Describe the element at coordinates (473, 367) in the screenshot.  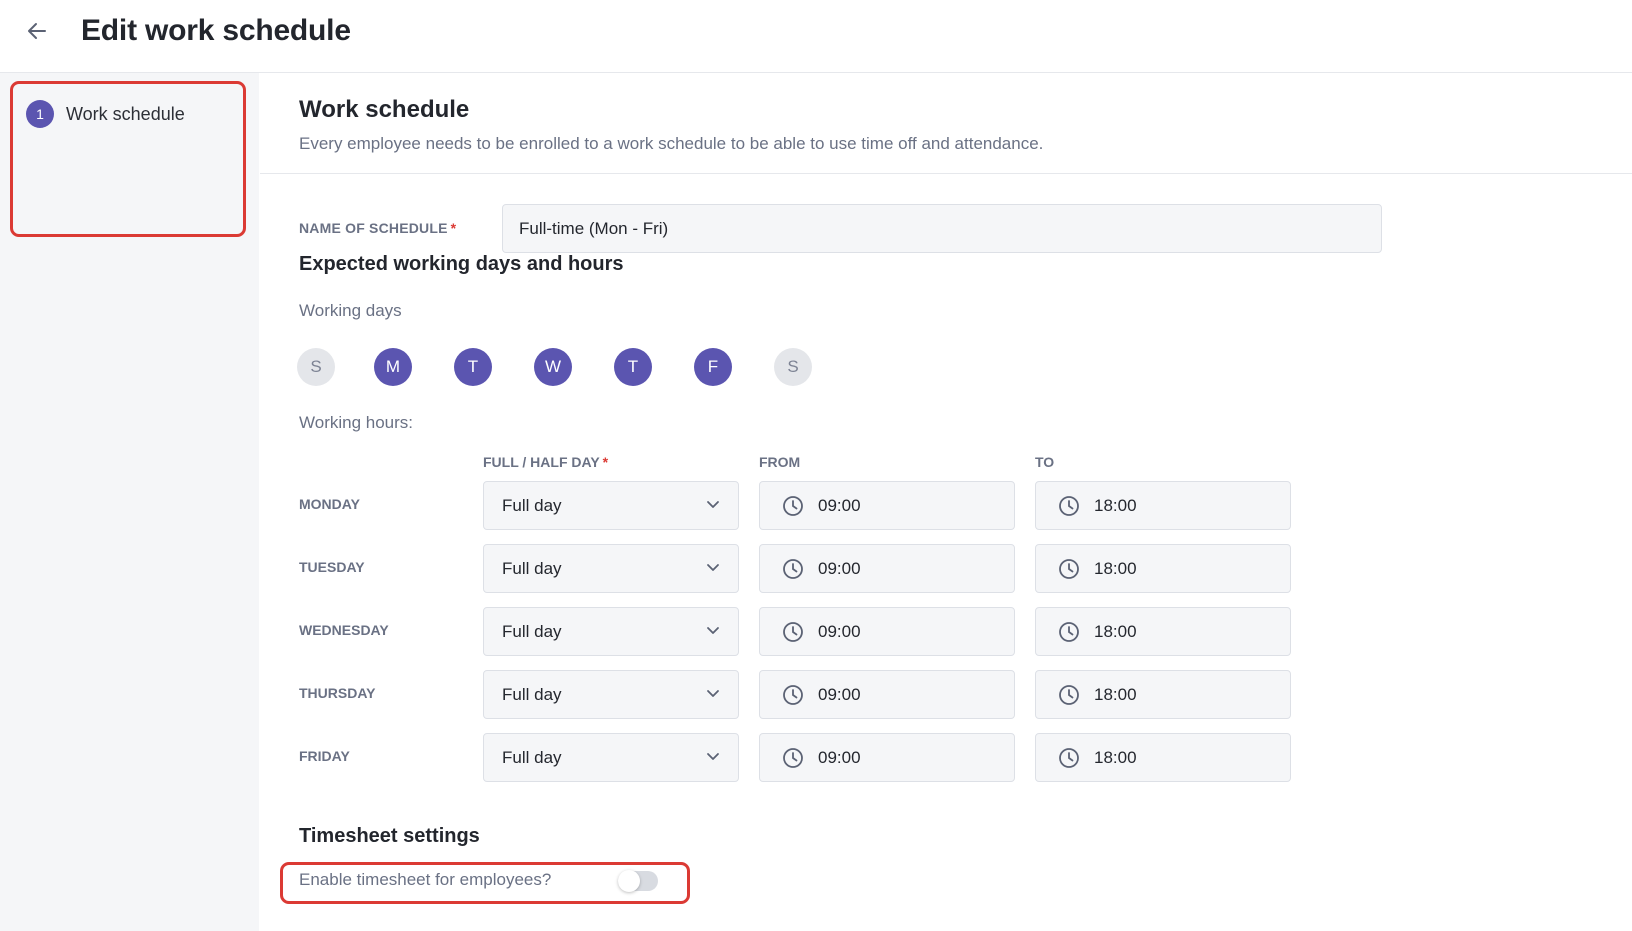
I see `day-toggle-tuesday: T` at that location.